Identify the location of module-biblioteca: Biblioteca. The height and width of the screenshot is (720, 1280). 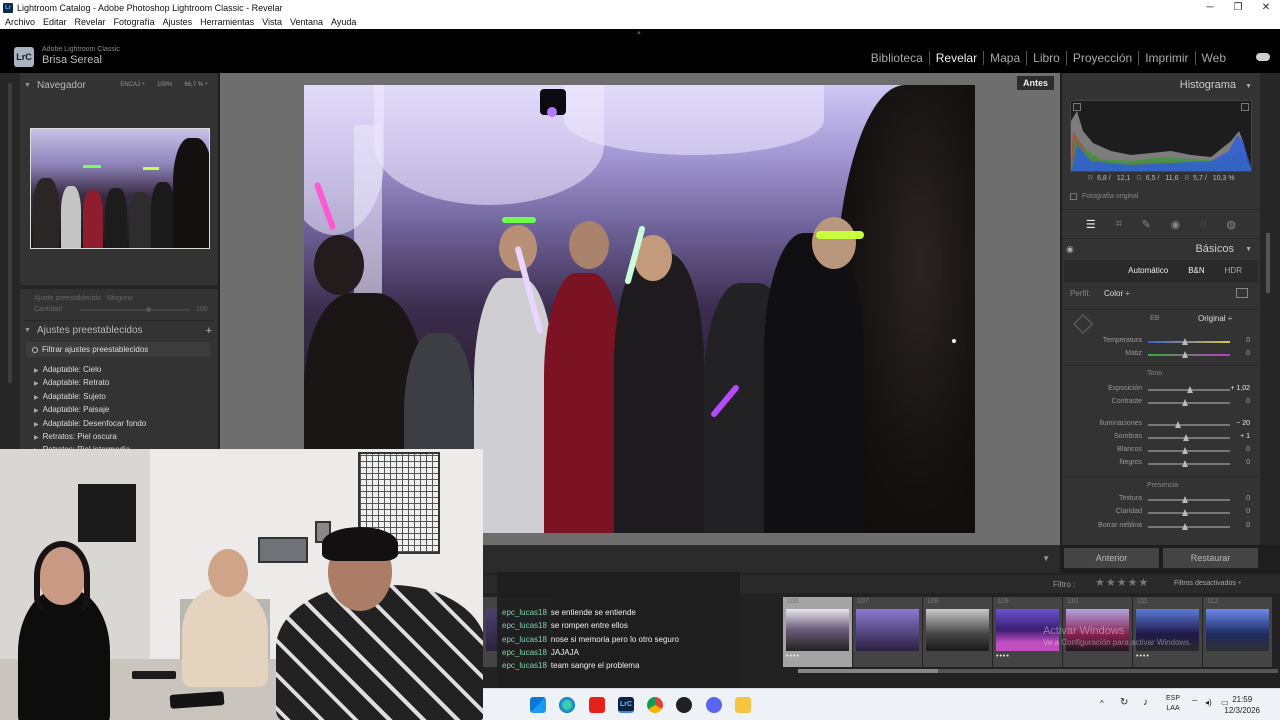
(897, 58).